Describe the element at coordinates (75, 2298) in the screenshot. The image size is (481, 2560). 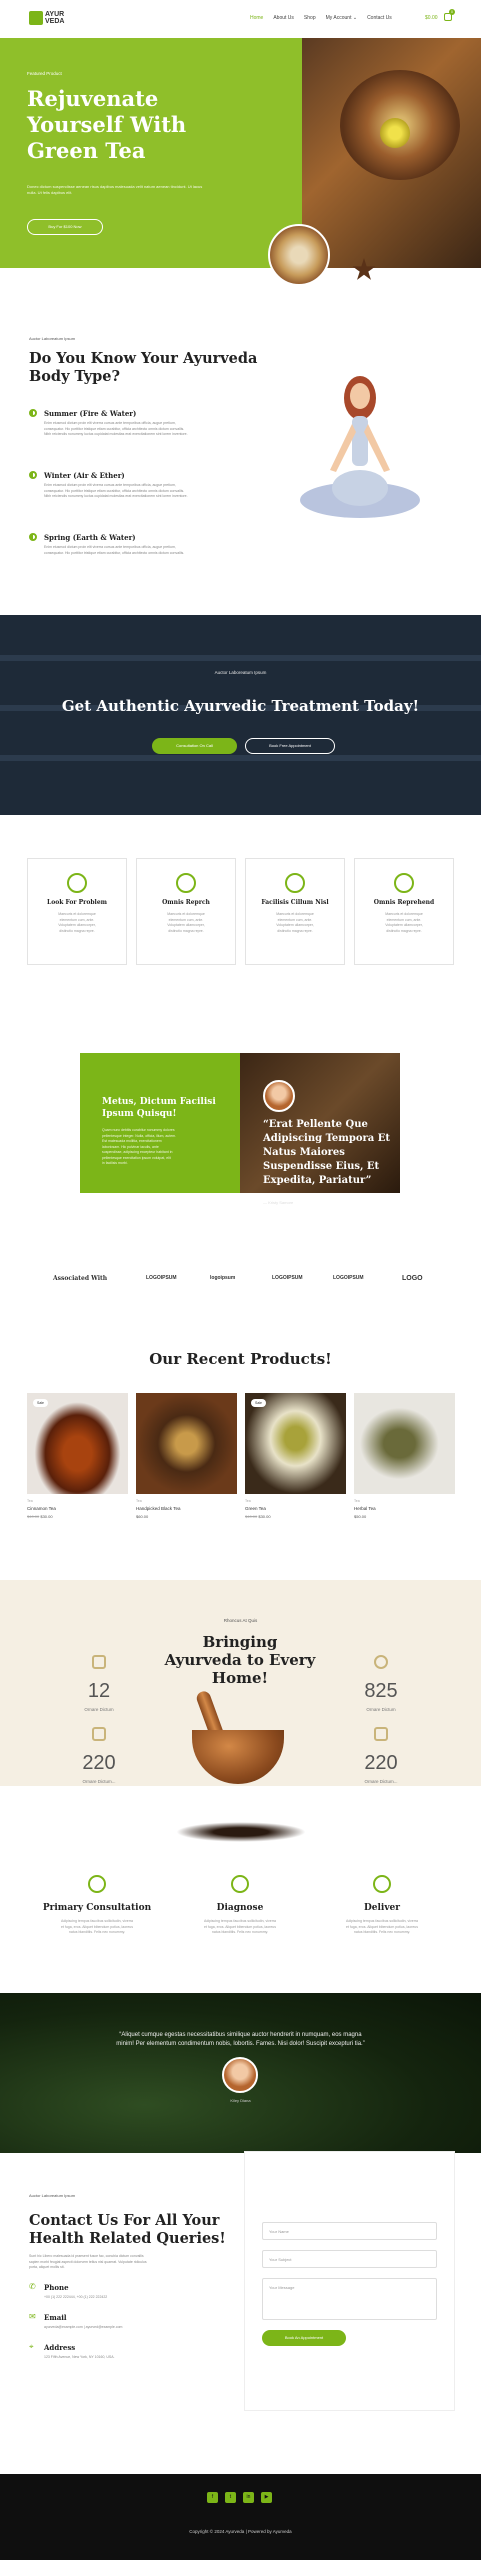
I see `phone-value: +00 (1) 222 222444, +00 (1) 222 222422` at that location.